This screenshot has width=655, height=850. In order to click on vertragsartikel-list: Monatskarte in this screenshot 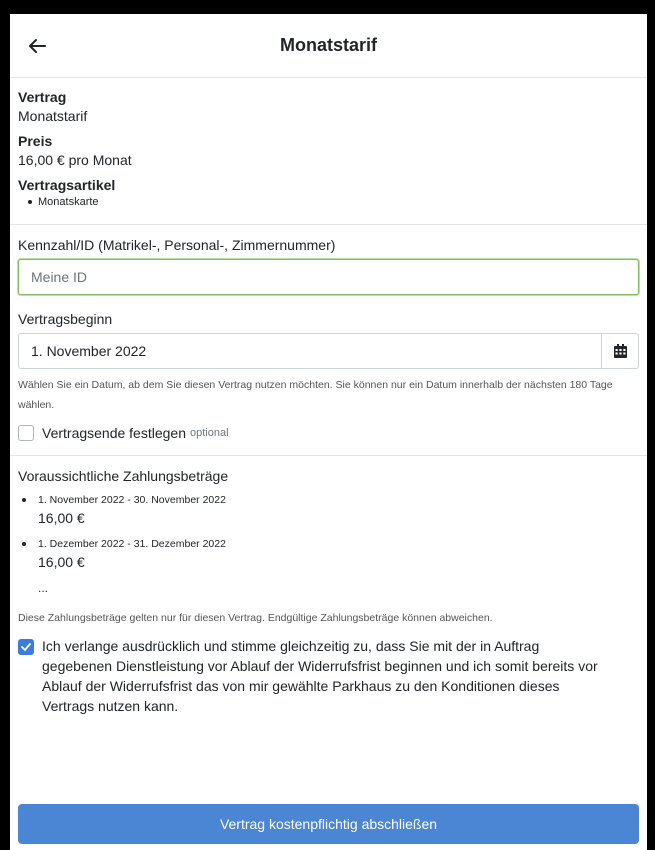, I will do `click(328, 202)`.